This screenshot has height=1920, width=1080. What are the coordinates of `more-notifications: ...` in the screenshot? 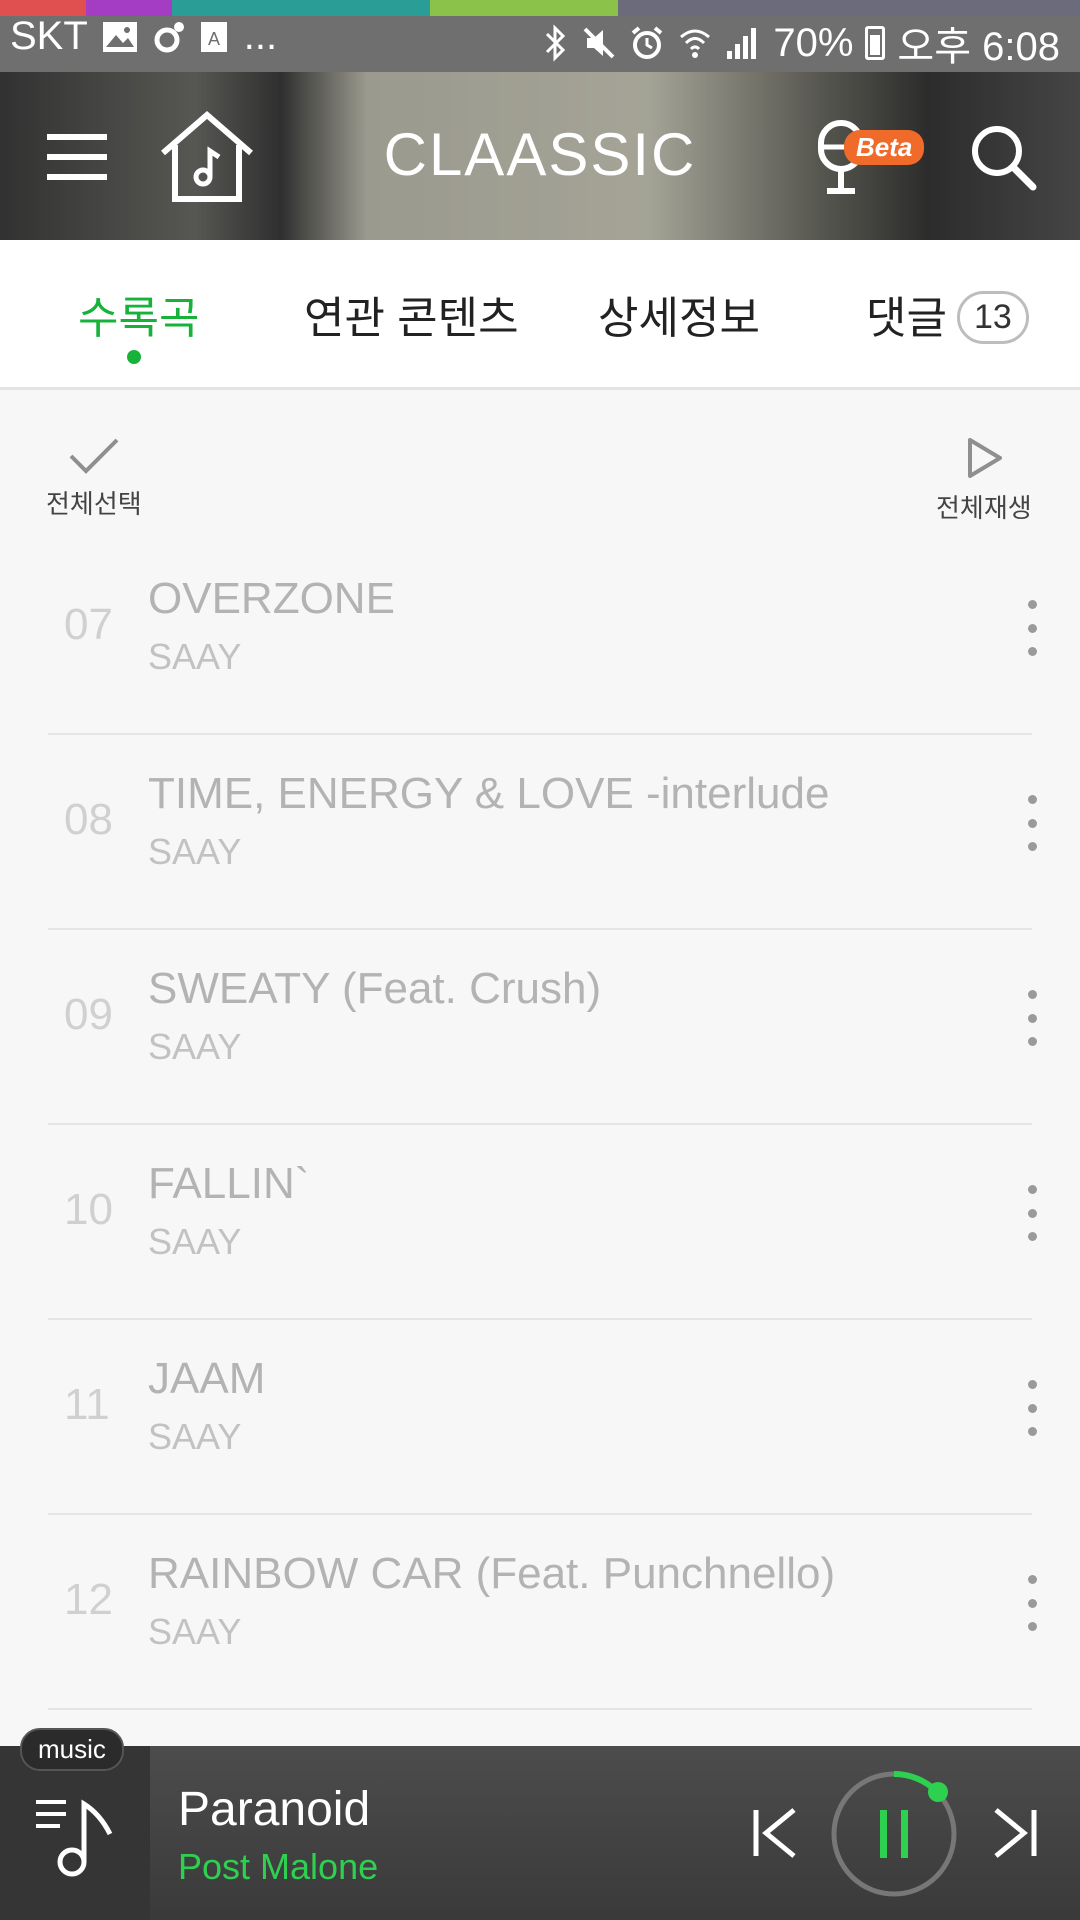 It's located at (260, 36).